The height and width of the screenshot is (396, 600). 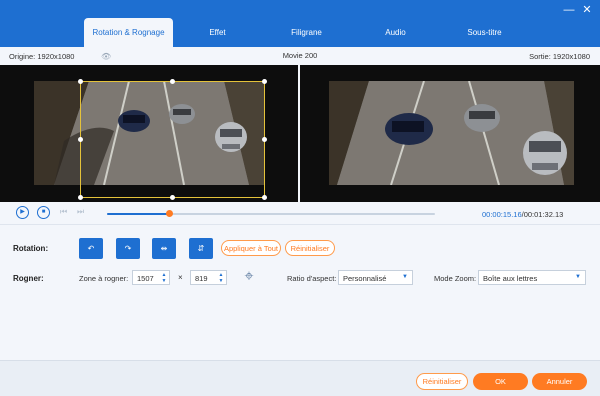 I want to click on zoom-mode-label: Mode Zoom:, so click(x=455, y=278).